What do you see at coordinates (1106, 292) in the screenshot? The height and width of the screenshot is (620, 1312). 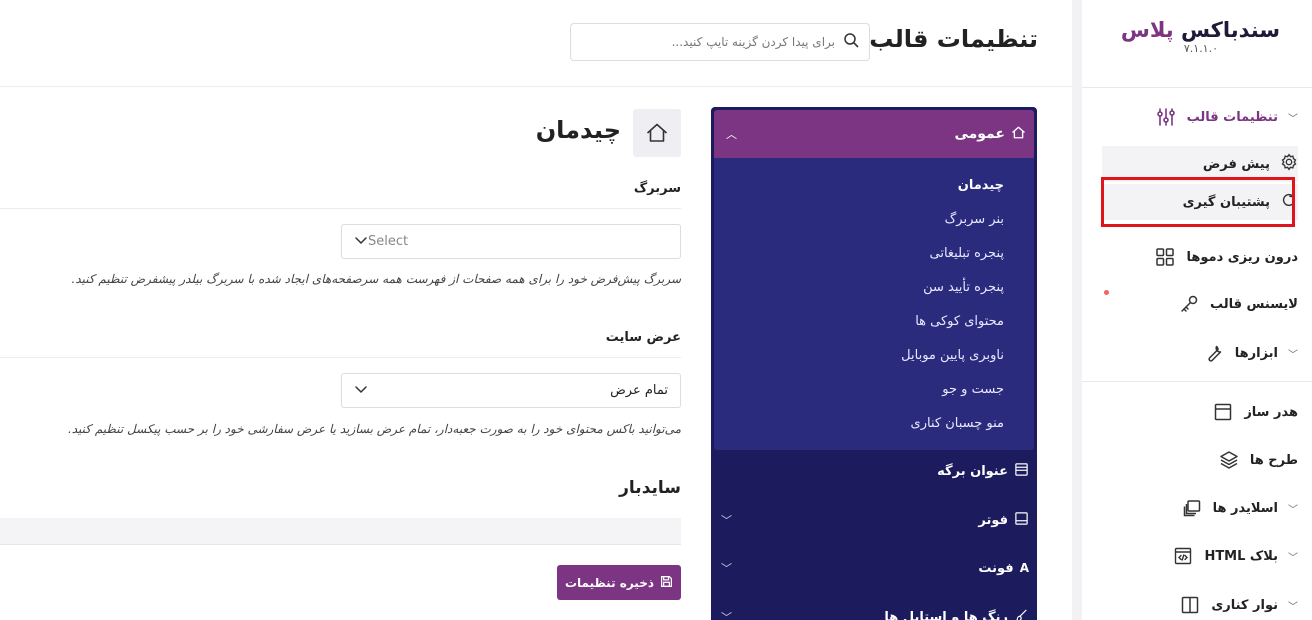 I see `notification-dot` at bounding box center [1106, 292].